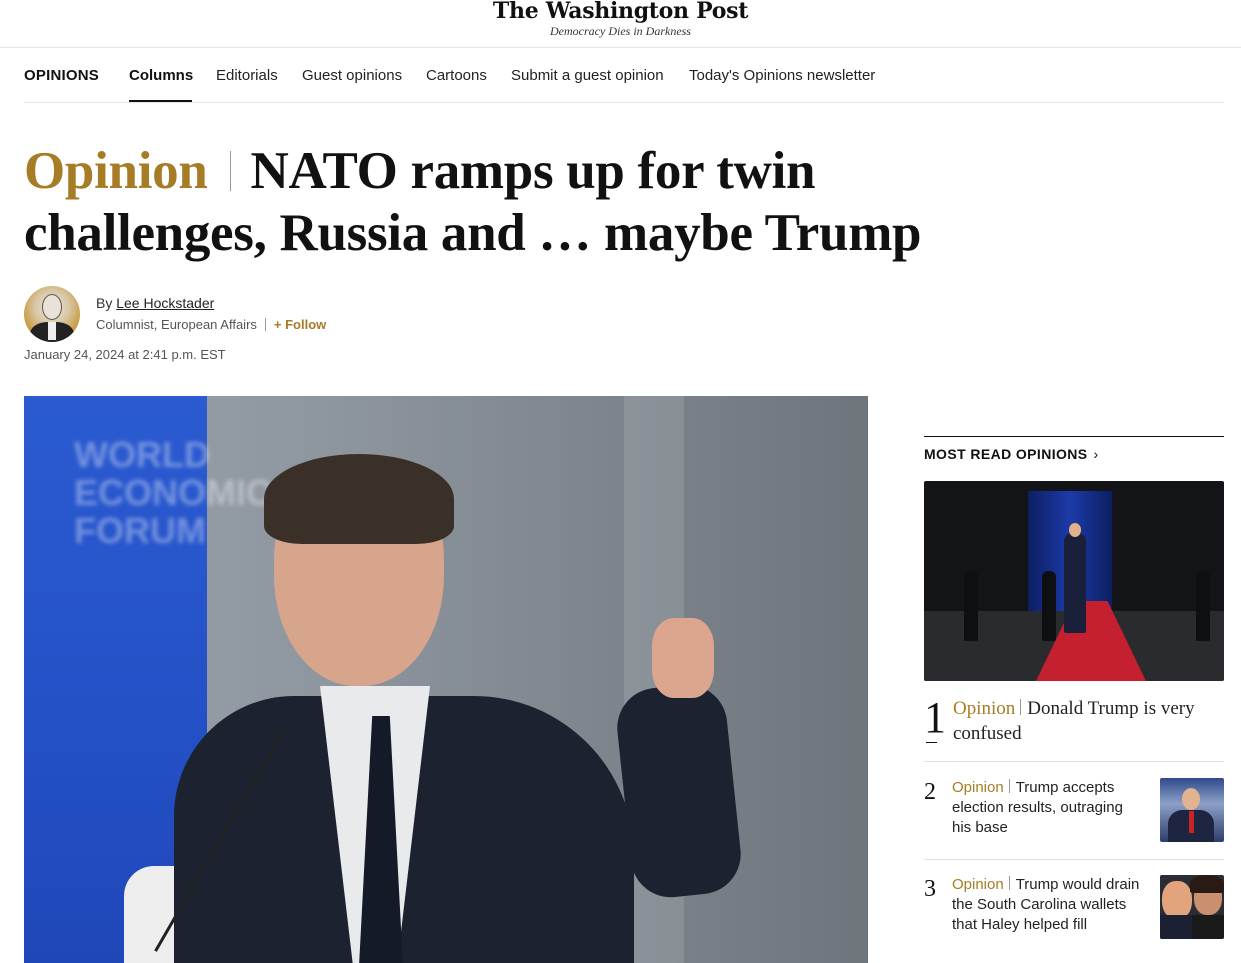  What do you see at coordinates (160, 101) in the screenshot?
I see `active-tab-indicator` at bounding box center [160, 101].